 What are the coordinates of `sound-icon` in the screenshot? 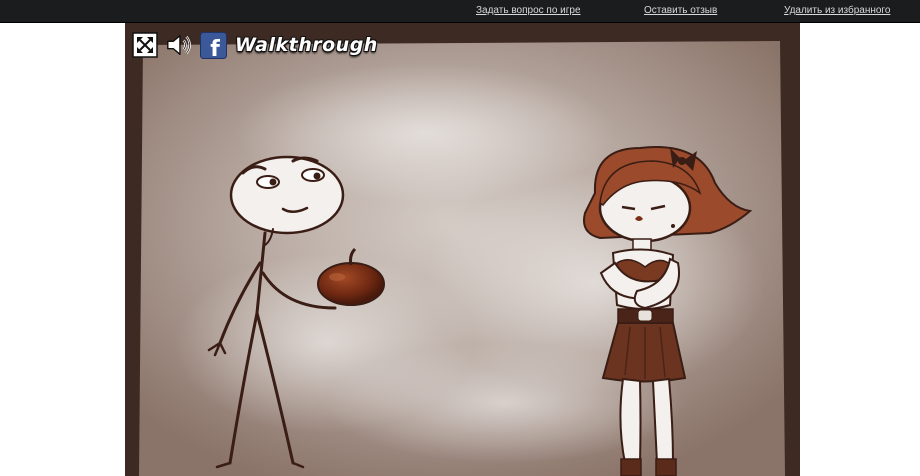 It's located at (179, 45).